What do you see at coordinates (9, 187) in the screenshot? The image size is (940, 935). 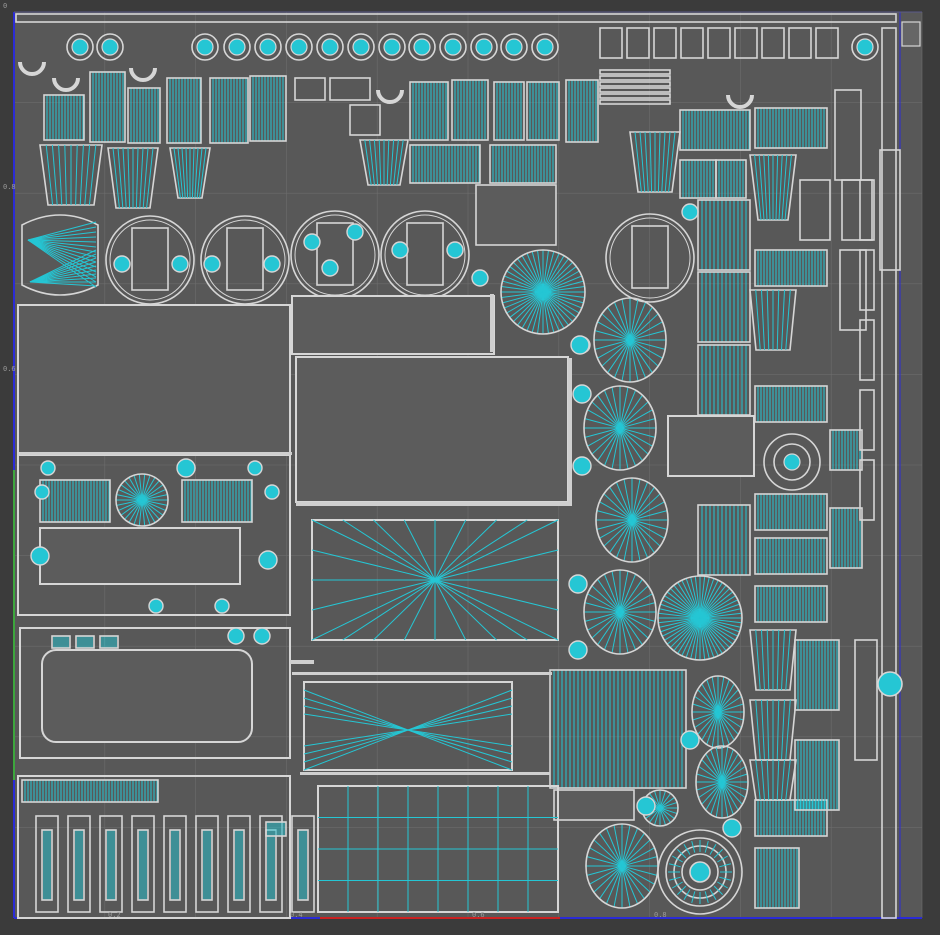 I see `ruler-label-left-2: 0.8` at bounding box center [9, 187].